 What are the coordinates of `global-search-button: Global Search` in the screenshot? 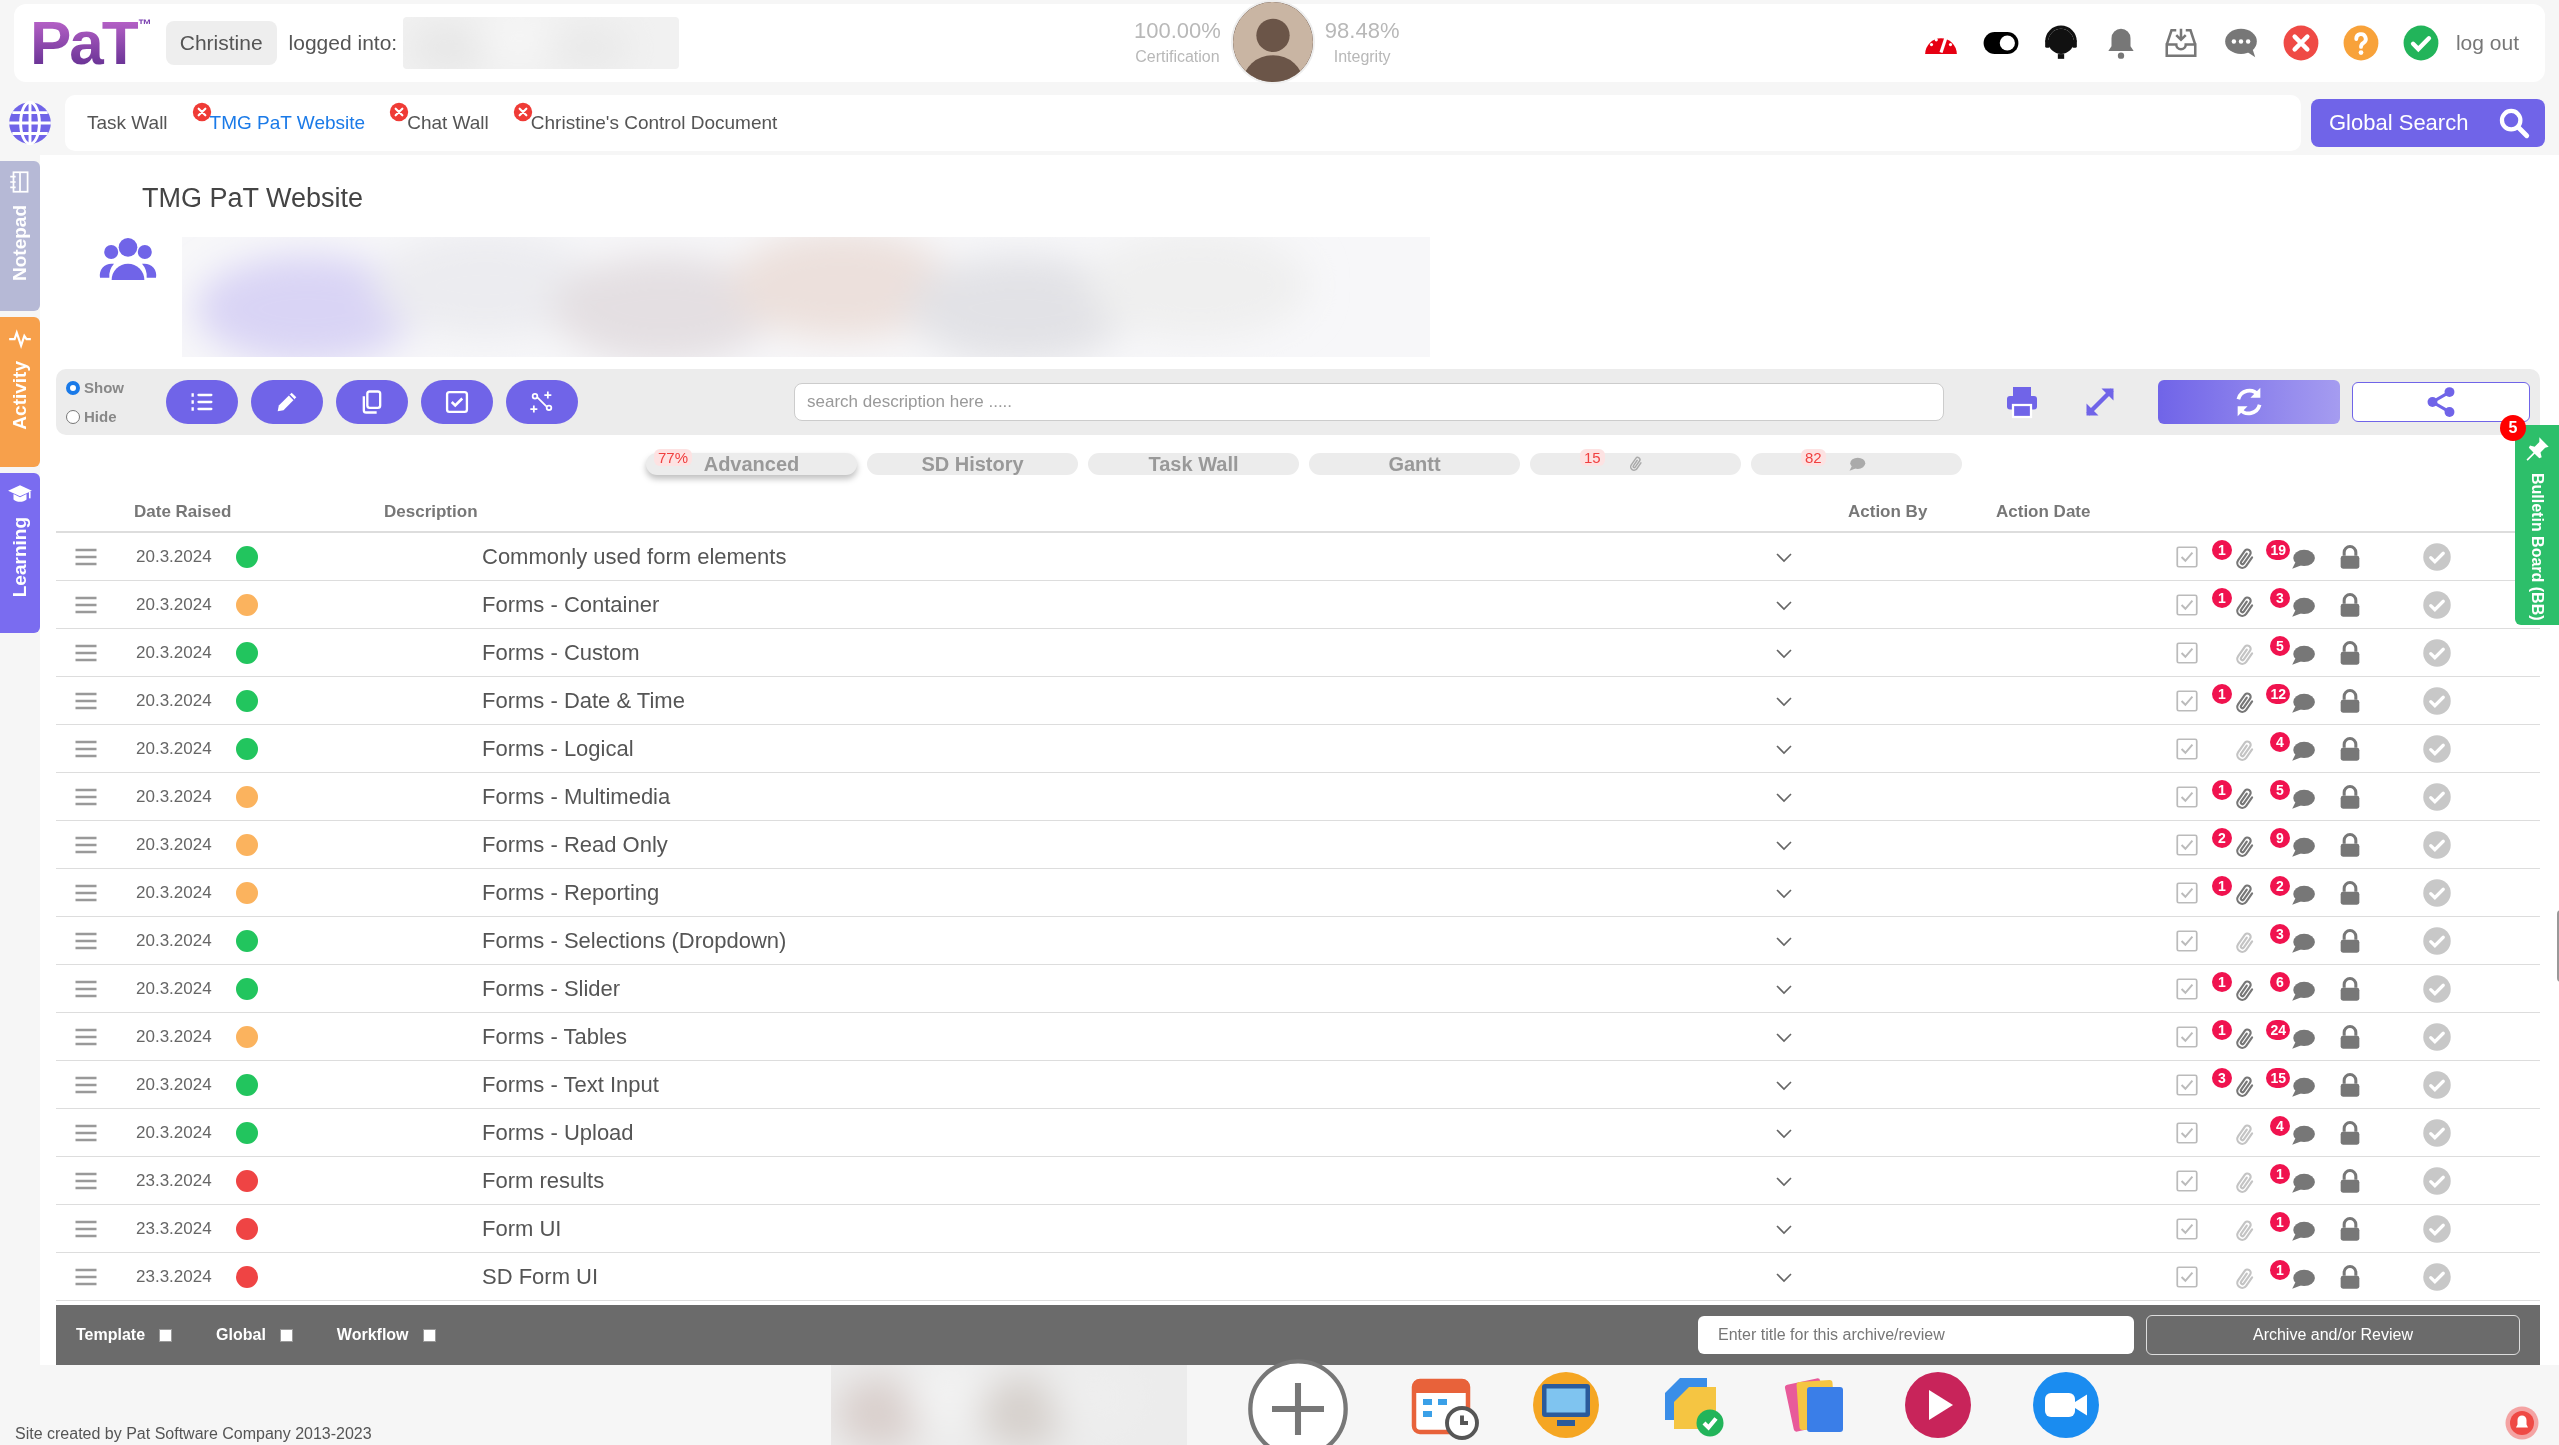 It's located at (2428, 122).